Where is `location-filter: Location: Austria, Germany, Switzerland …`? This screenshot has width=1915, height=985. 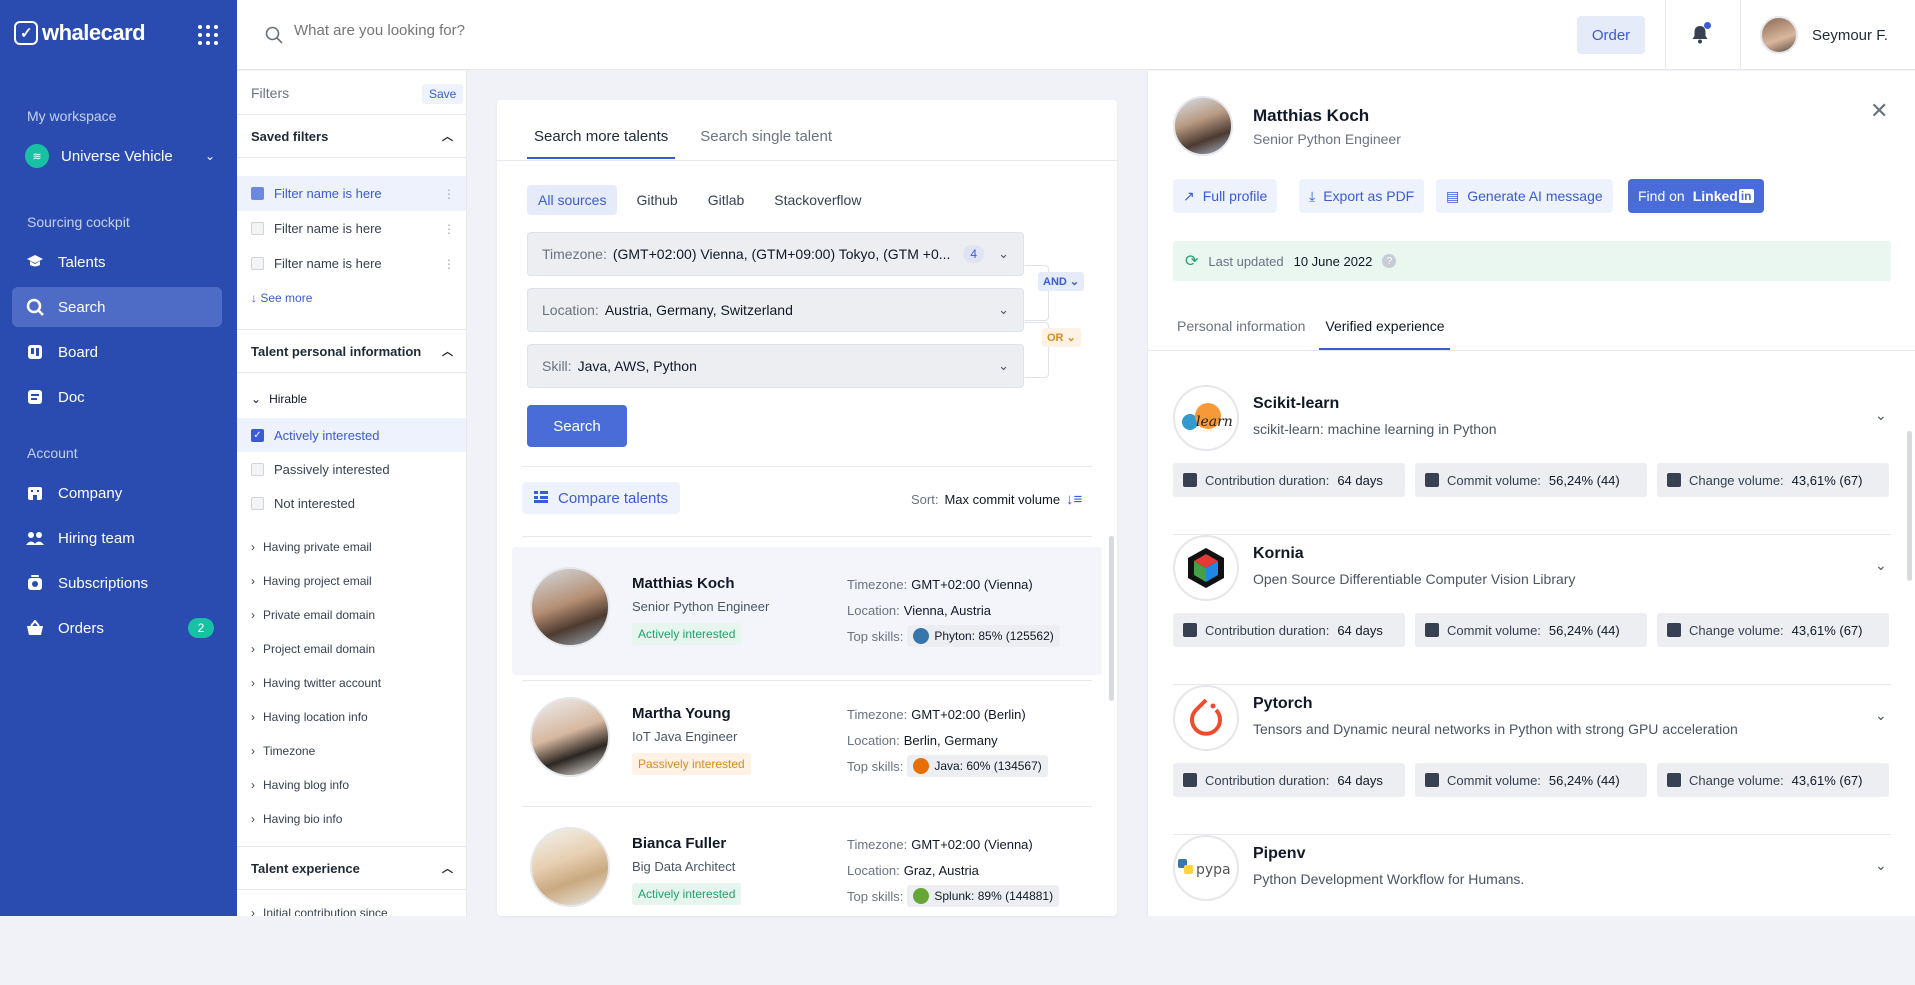 location-filter: Location: Austria, Germany, Switzerland … is located at coordinates (775, 310).